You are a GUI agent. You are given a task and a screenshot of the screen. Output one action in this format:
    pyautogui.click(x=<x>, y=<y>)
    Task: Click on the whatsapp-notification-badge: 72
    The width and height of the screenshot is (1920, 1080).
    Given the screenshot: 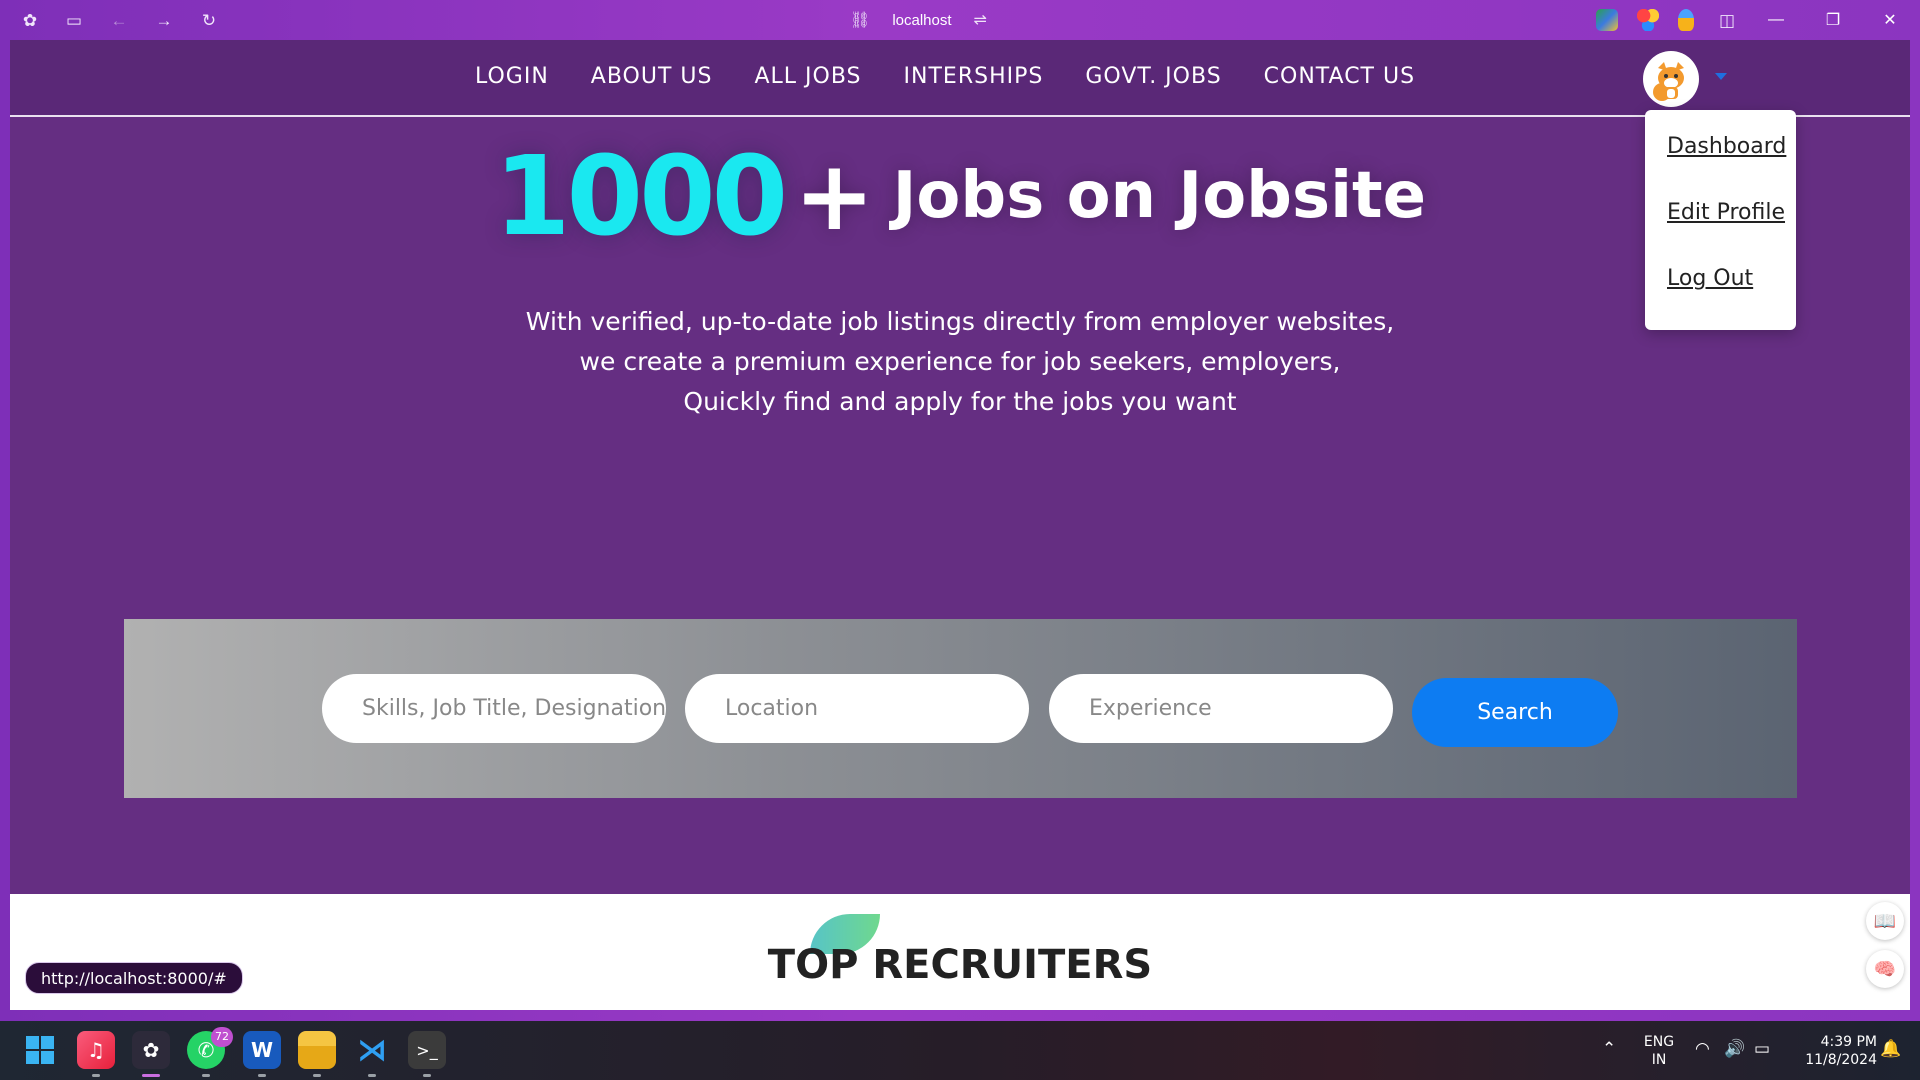 What is the action you would take?
    pyautogui.click(x=222, y=1037)
    